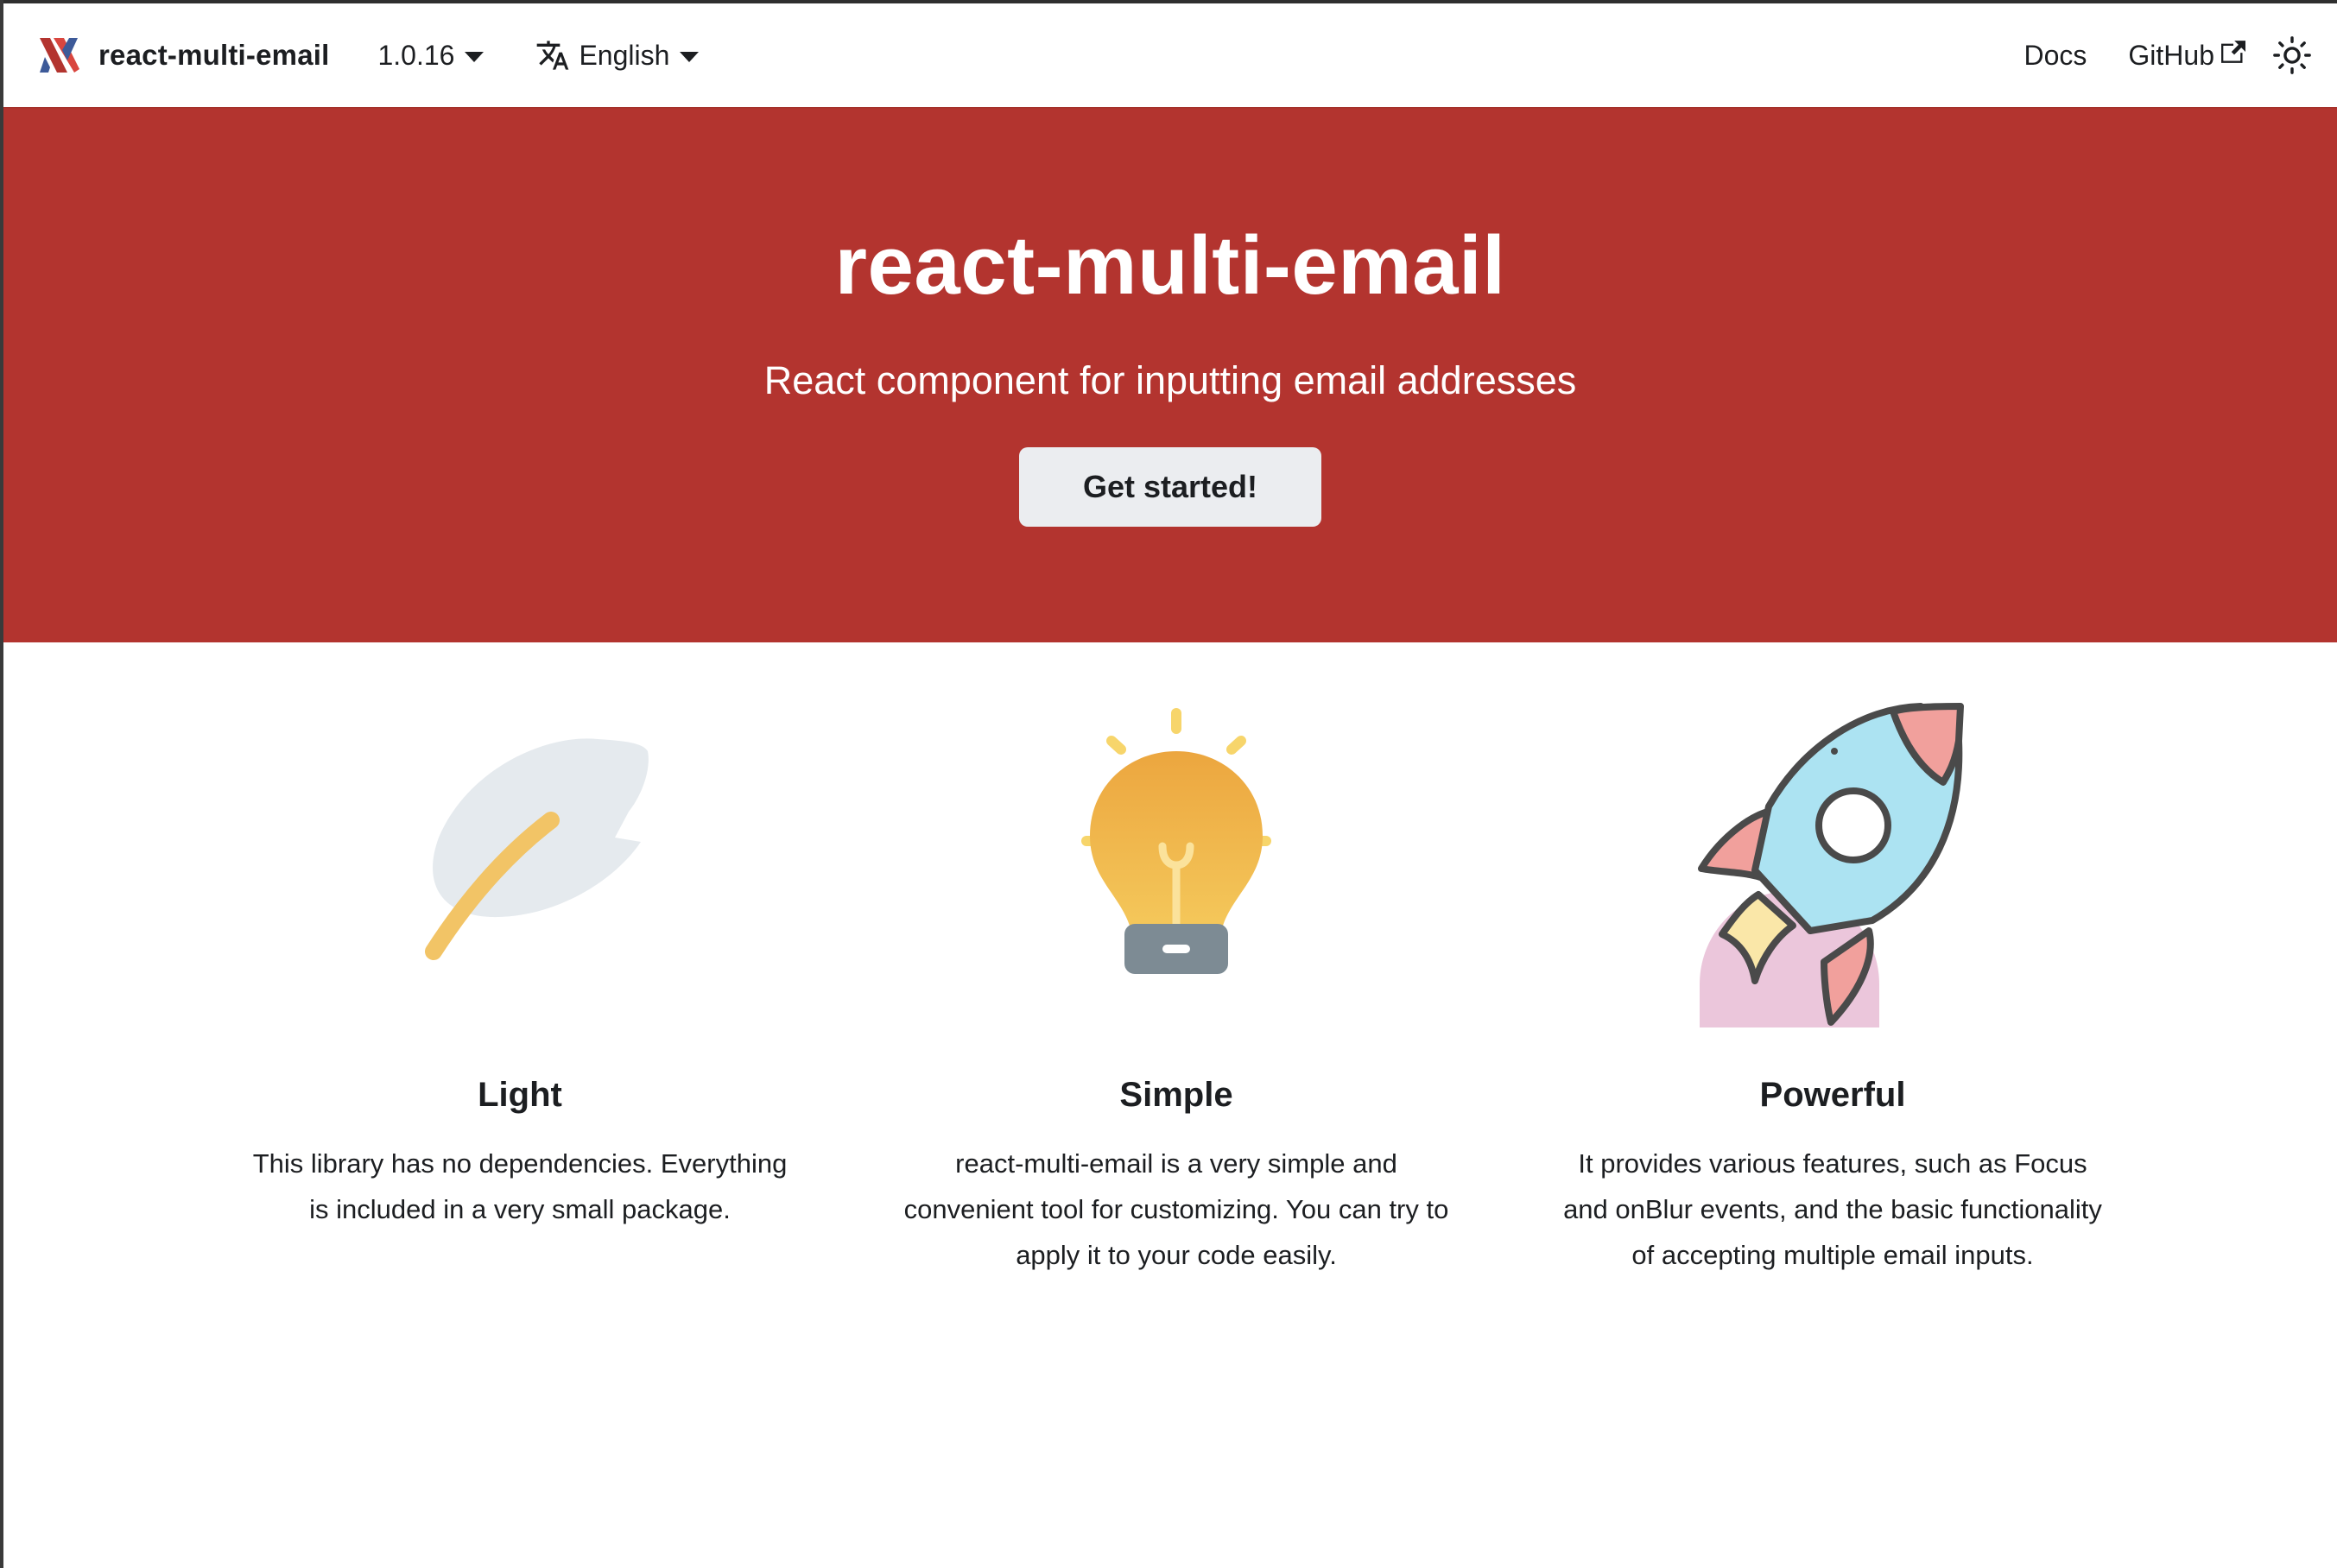 The height and width of the screenshot is (1568, 2337). Describe the element at coordinates (1176, 1095) in the screenshot. I see `feature-title: Simple` at that location.